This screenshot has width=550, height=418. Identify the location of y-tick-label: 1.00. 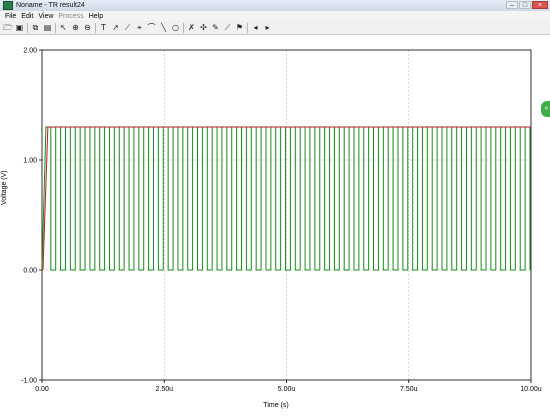
(30, 161).